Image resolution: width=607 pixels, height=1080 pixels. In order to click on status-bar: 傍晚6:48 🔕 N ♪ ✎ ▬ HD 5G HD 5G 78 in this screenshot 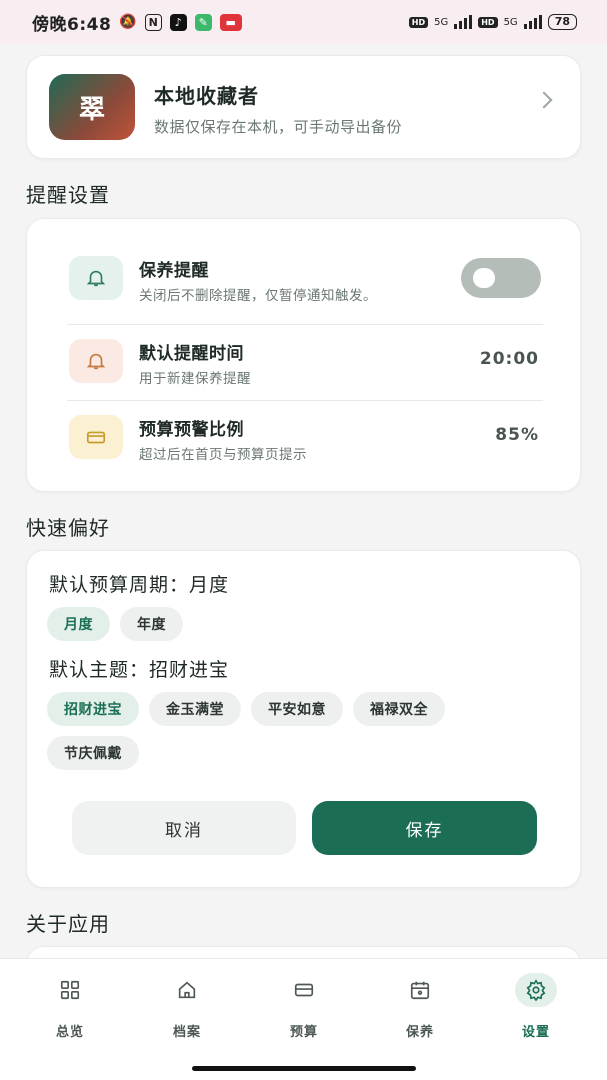, I will do `click(303, 22)`.